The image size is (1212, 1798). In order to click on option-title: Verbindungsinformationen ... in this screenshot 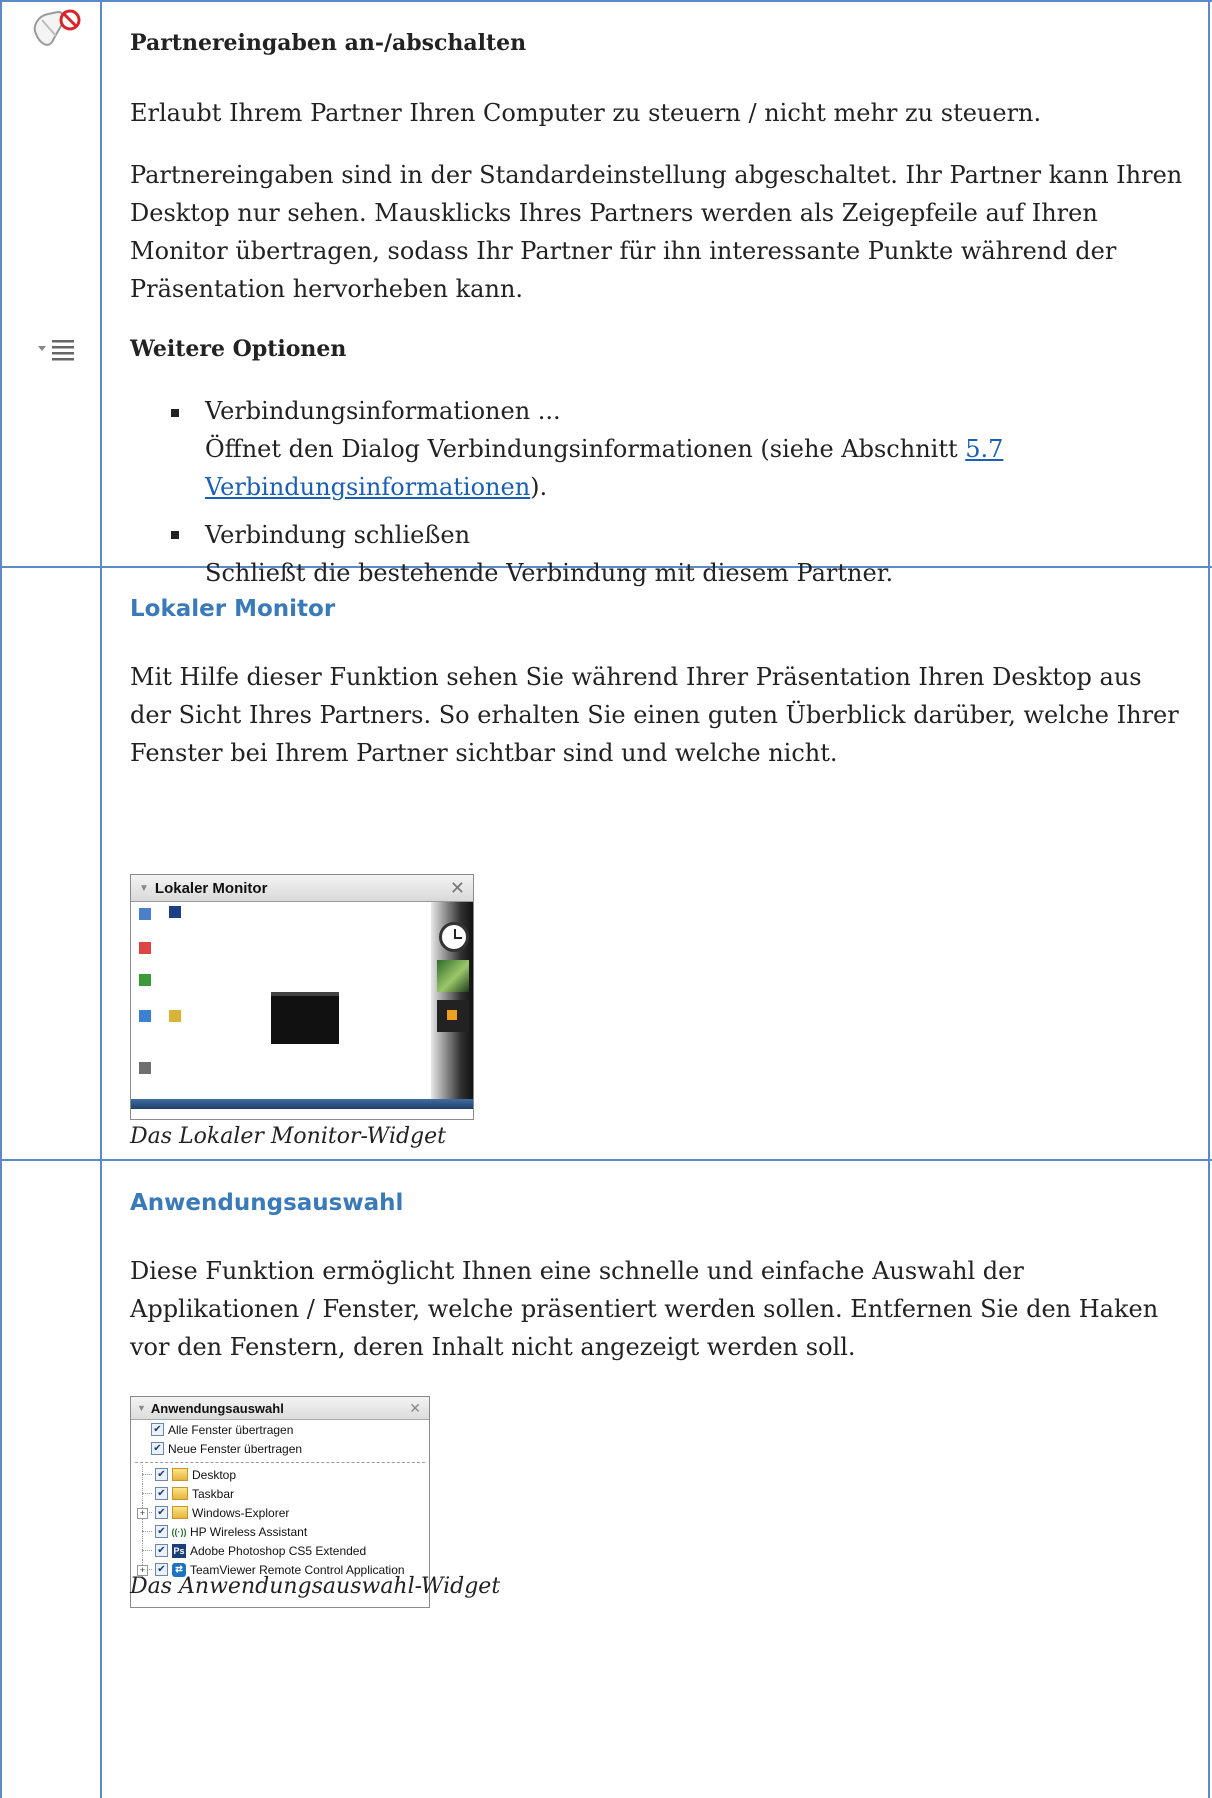, I will do `click(383, 411)`.